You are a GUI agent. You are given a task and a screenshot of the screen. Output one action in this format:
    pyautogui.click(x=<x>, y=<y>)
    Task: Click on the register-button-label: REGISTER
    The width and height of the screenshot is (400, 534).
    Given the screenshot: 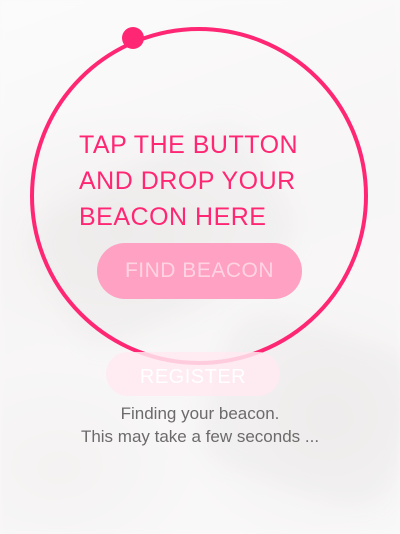 What is the action you would take?
    pyautogui.click(x=193, y=376)
    